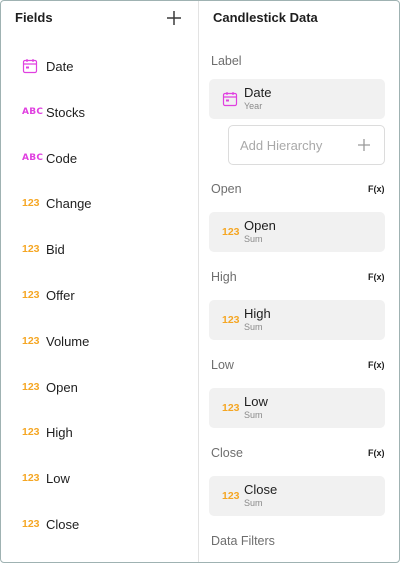 The image size is (400, 563). What do you see at coordinates (100, 433) in the screenshot?
I see `field-item-high: 123 High` at bounding box center [100, 433].